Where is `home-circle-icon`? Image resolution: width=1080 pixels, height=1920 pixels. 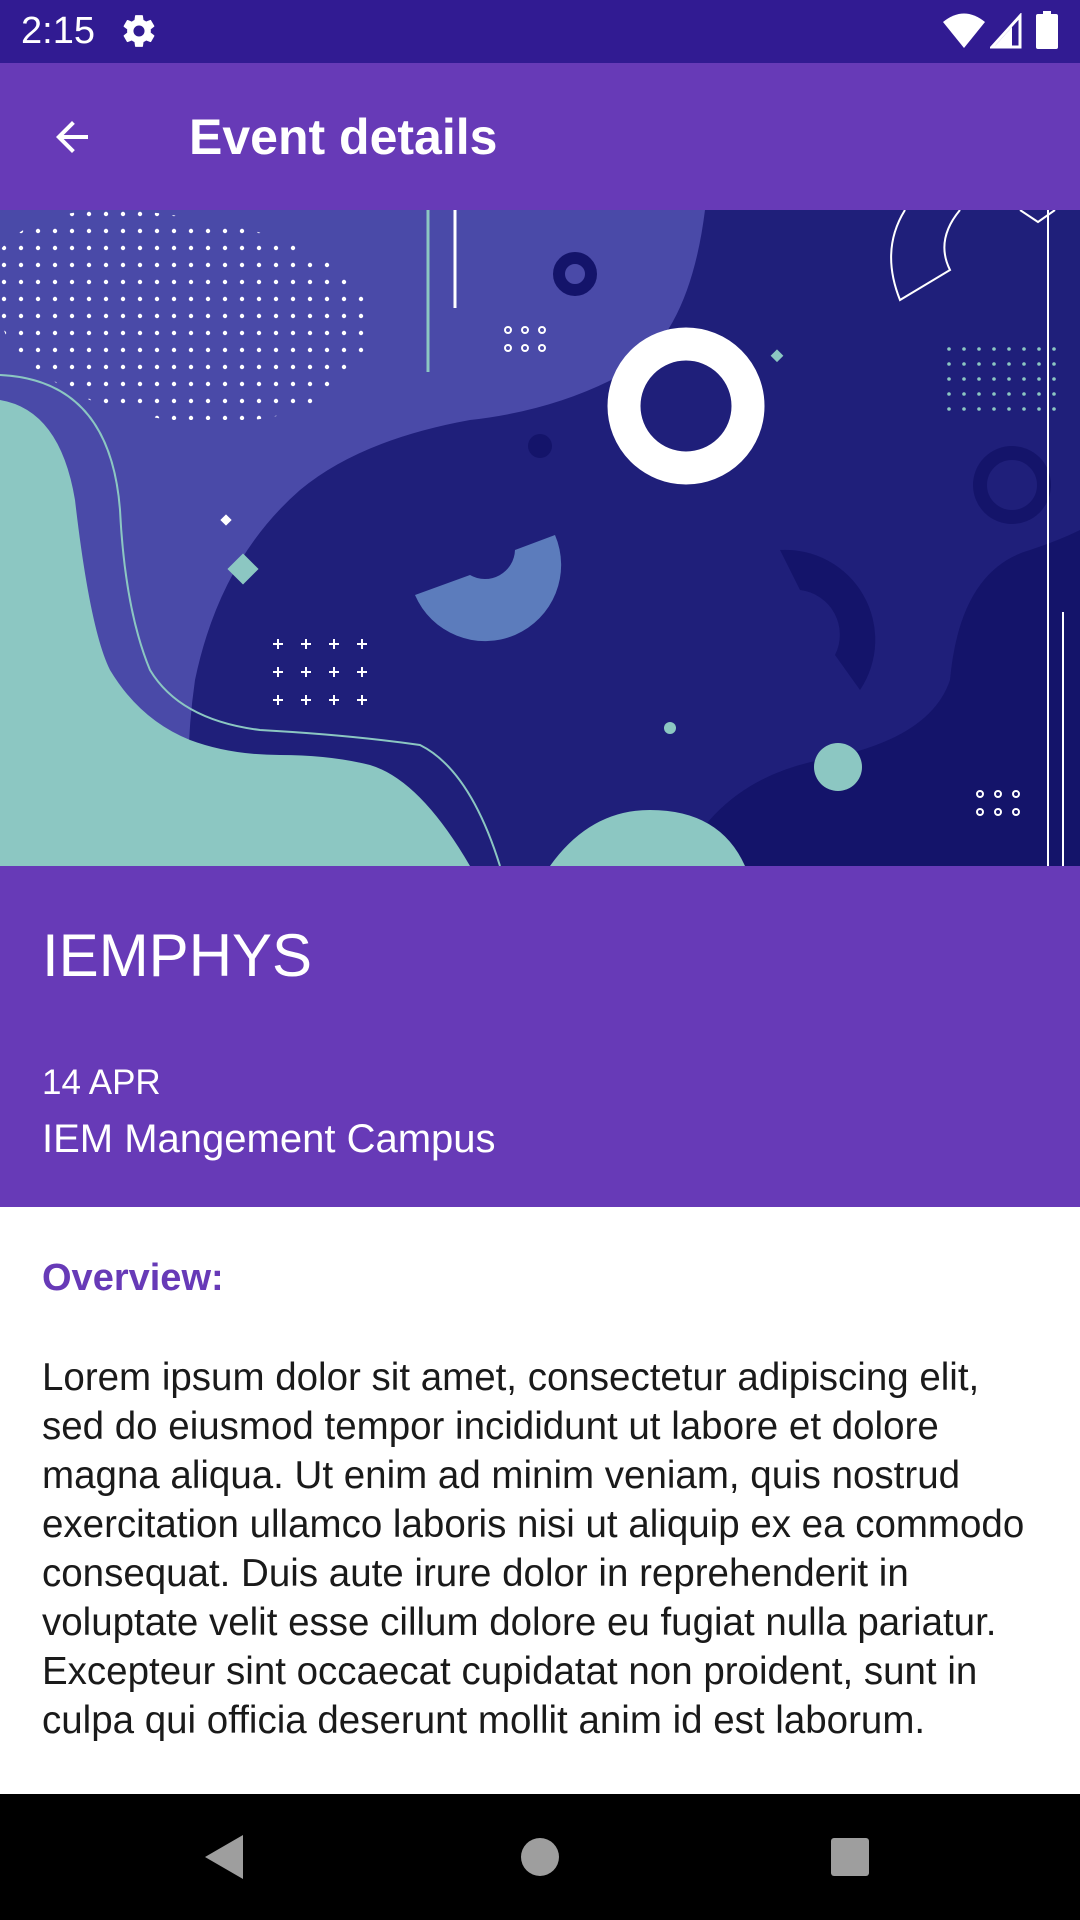
home-circle-icon is located at coordinates (540, 1857).